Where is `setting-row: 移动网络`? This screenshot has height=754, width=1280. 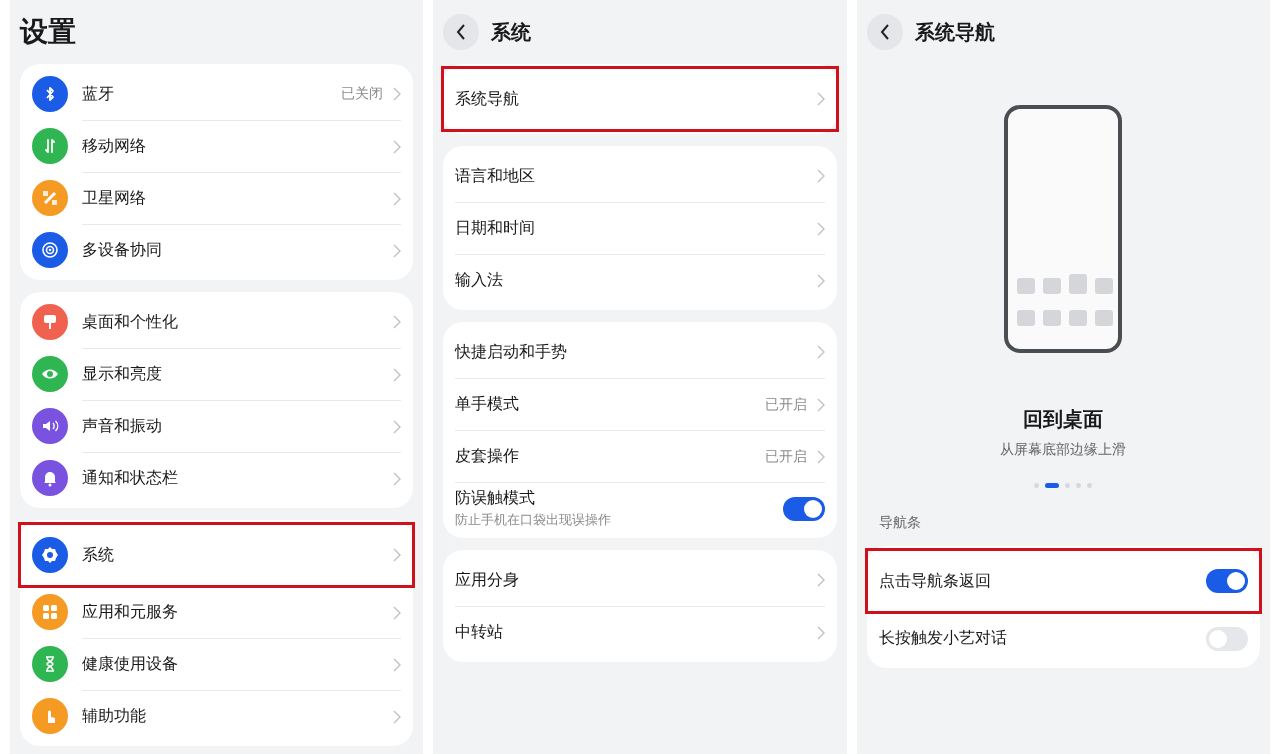 setting-row: 移动网络 is located at coordinates (217, 146).